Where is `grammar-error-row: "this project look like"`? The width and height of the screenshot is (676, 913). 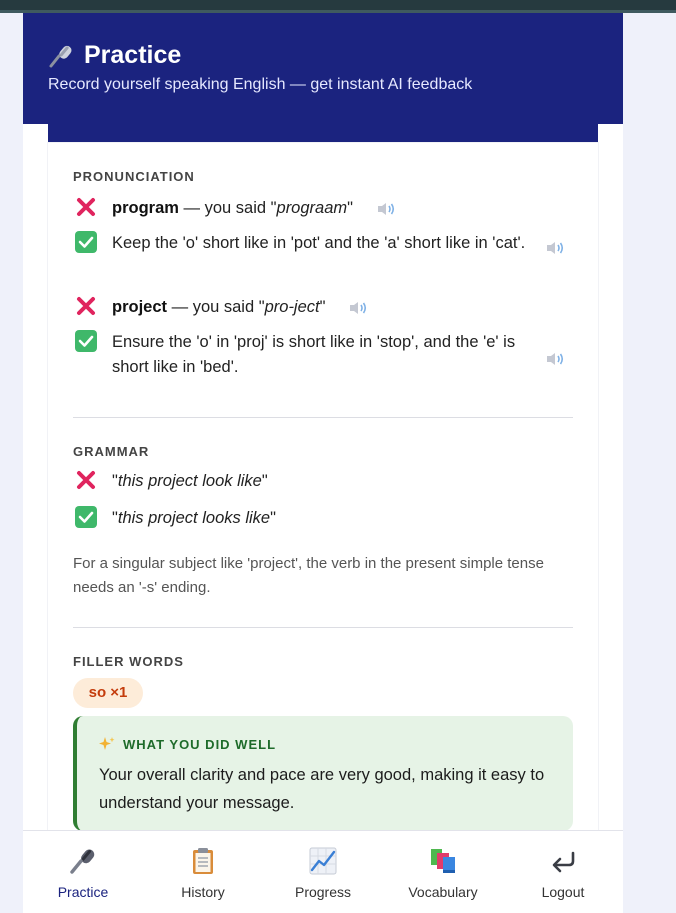 grammar-error-row: "this project look like" is located at coordinates (171, 481).